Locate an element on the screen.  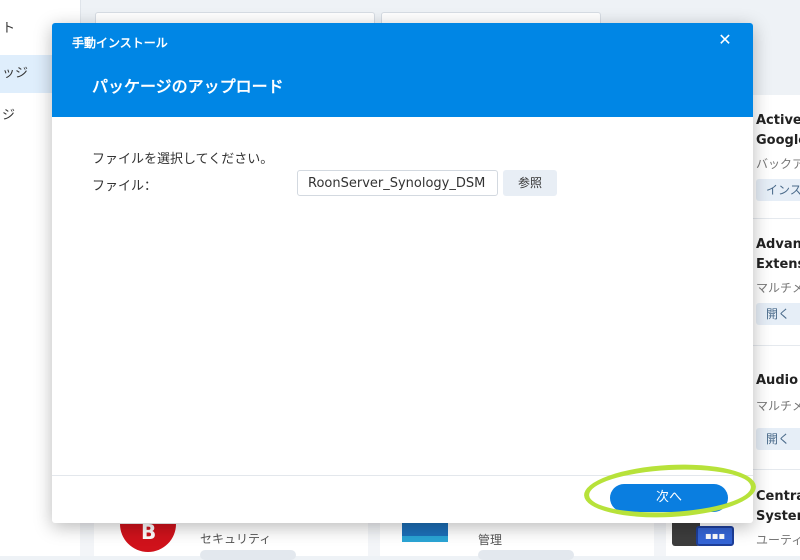
dialog-heading: パッケージのアップロード is located at coordinates (188, 86).